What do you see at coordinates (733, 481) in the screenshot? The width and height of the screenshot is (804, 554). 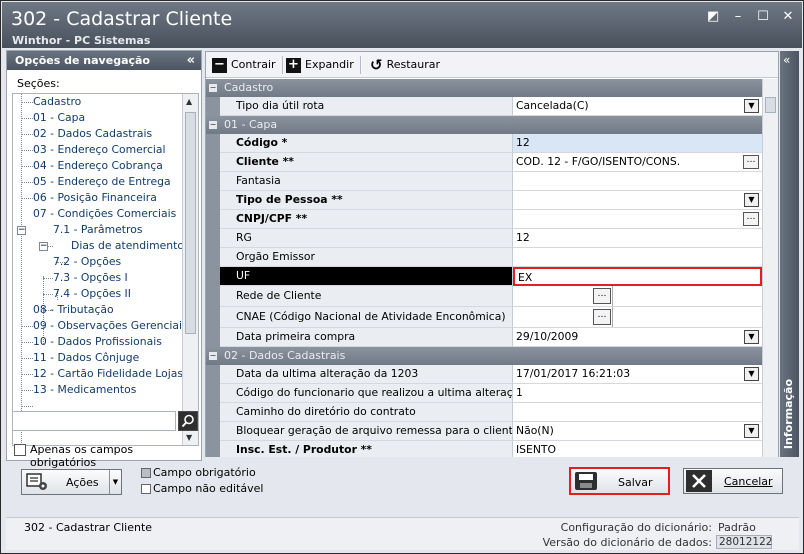 I see `cancel-button: Cancelar` at bounding box center [733, 481].